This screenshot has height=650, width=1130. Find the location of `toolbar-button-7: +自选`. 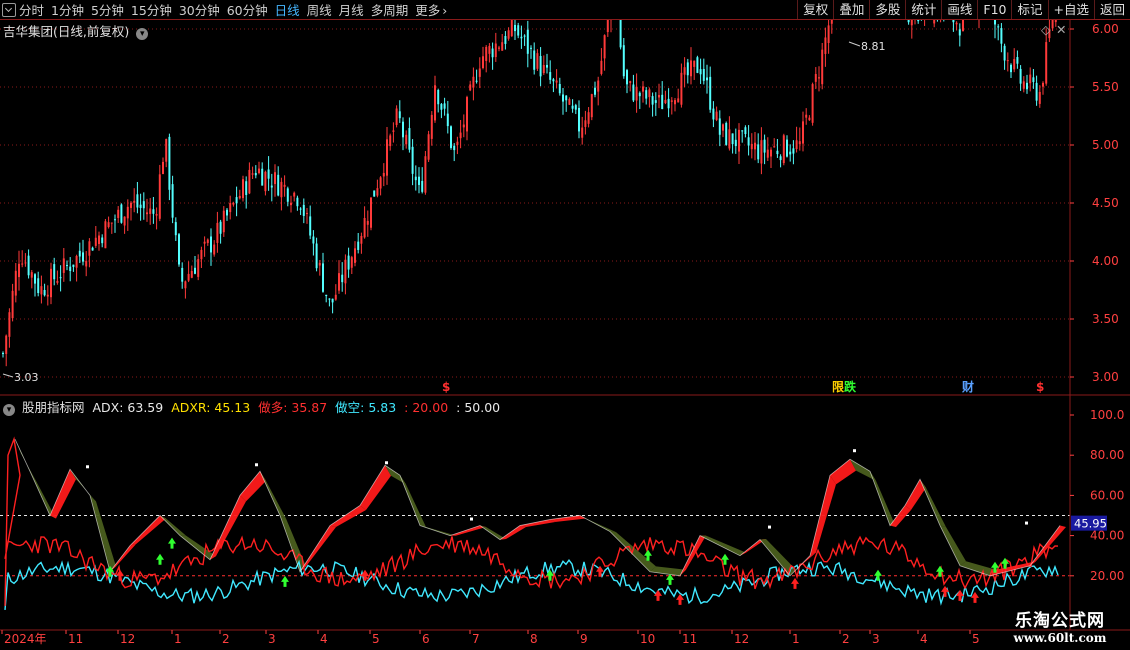

toolbar-button-7: +自选 is located at coordinates (1070, 9).